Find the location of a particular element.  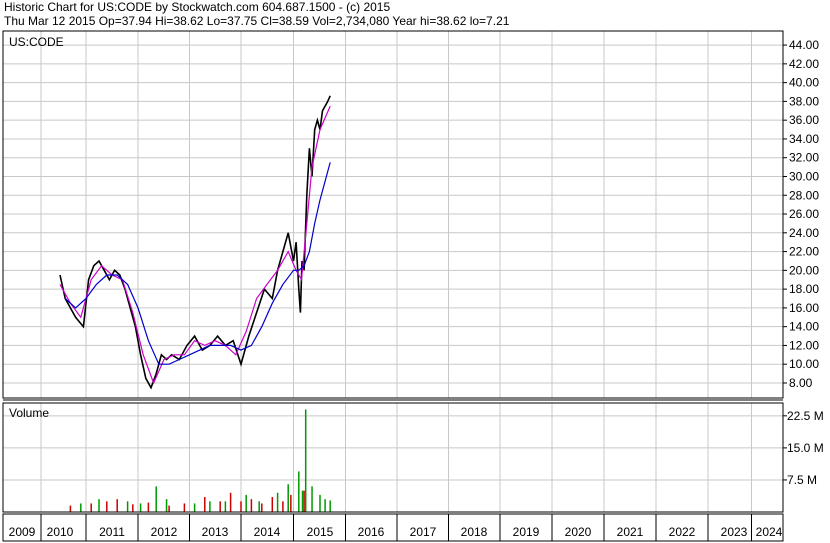

x-tick-label: 2015 is located at coordinates (320, 532).